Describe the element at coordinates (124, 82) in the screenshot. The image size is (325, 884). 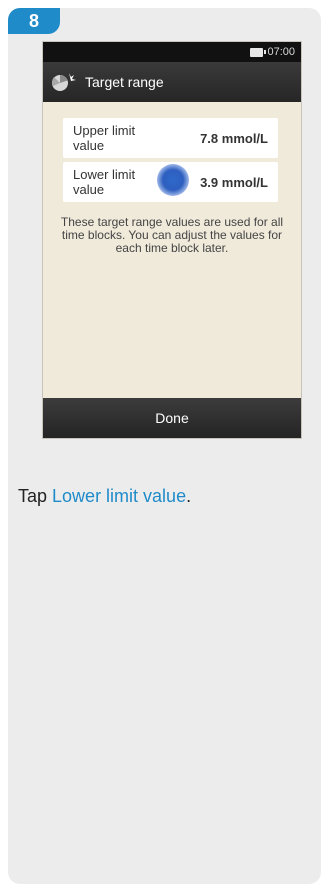
I see `screen-title: Target range` at that location.